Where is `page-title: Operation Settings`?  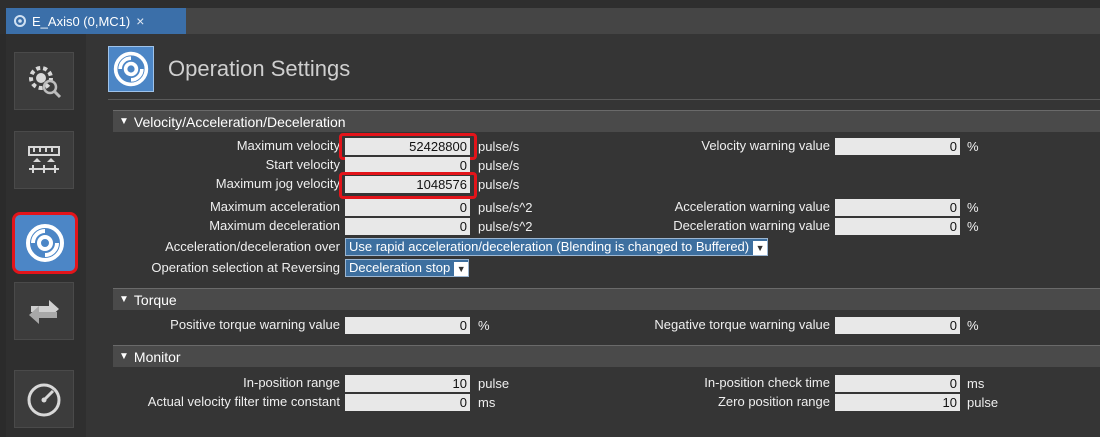 page-title: Operation Settings is located at coordinates (259, 68).